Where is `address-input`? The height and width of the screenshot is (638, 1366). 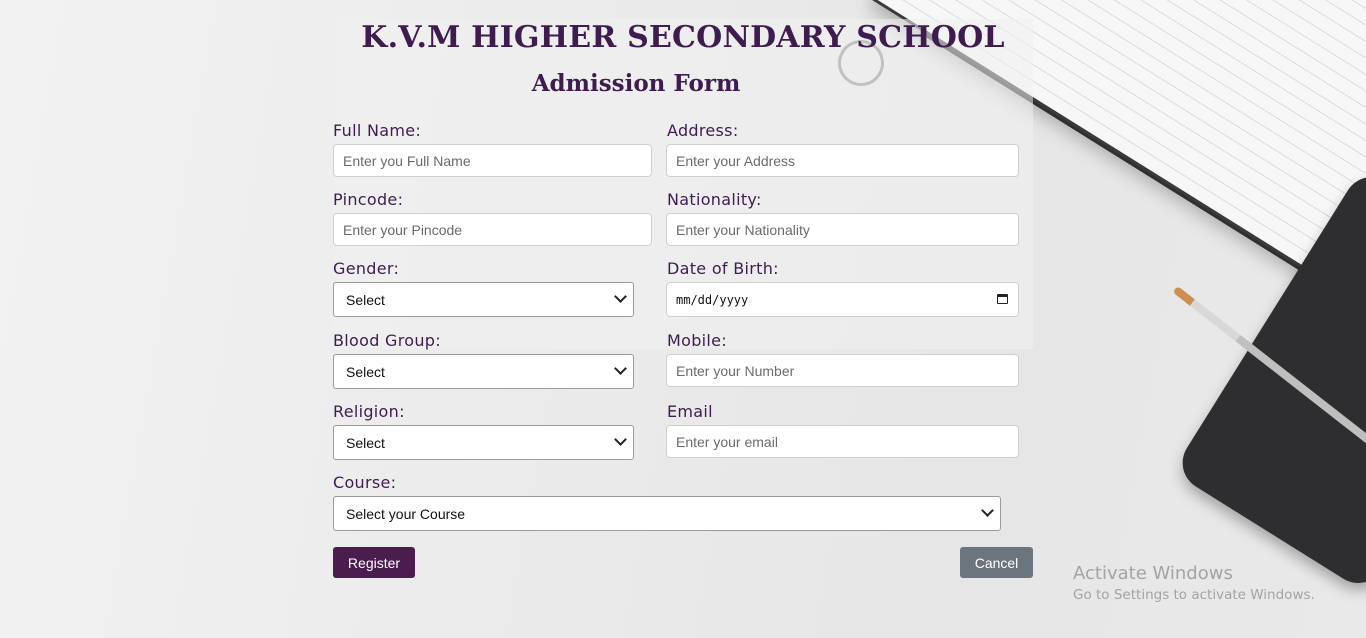
address-input is located at coordinates (842, 160).